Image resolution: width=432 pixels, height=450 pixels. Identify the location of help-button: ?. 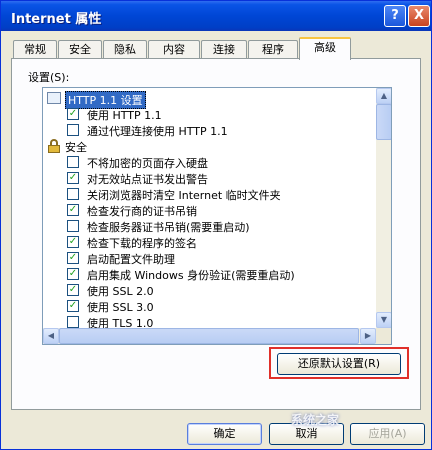
(395, 16).